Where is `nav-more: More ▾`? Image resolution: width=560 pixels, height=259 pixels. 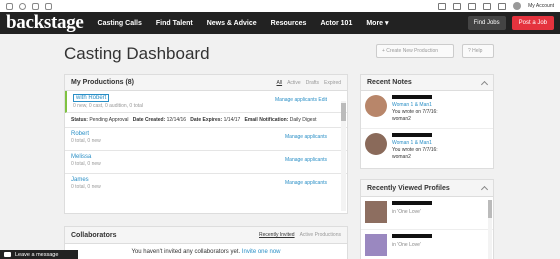
nav-more: More ▾ is located at coordinates (377, 23).